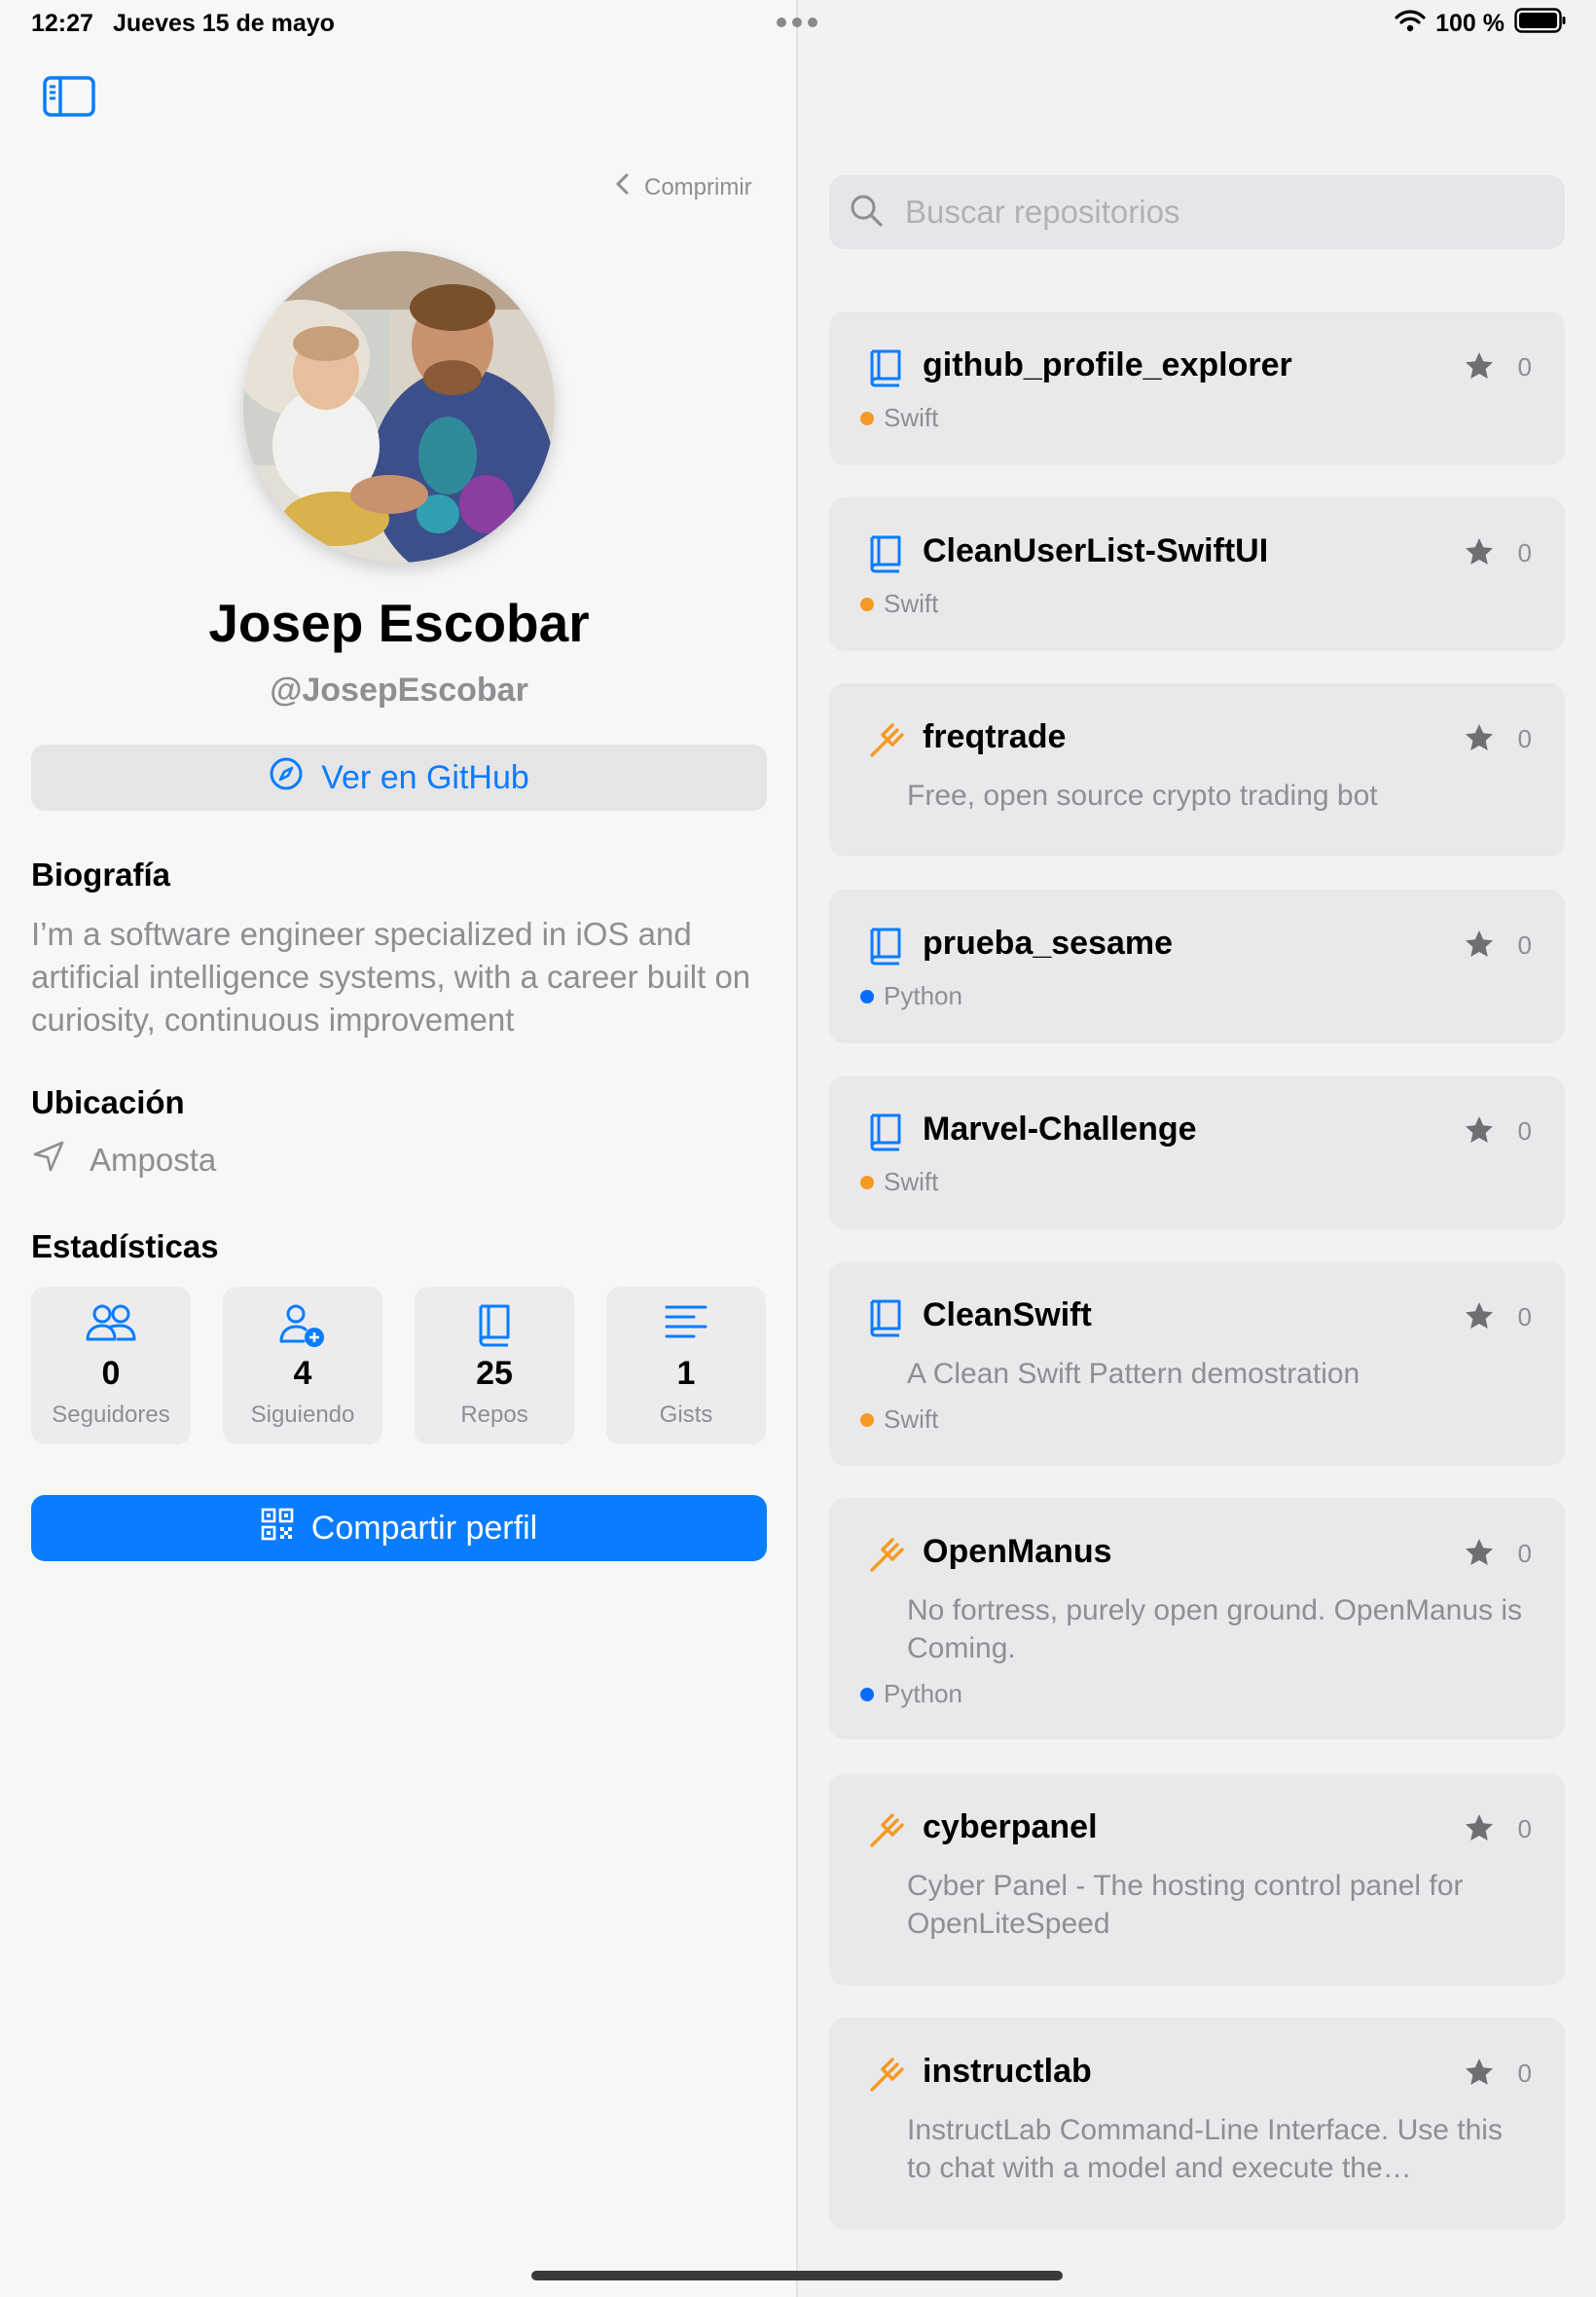 The image size is (1596, 2297). I want to click on repo-name: OpenManus, so click(1018, 1551).